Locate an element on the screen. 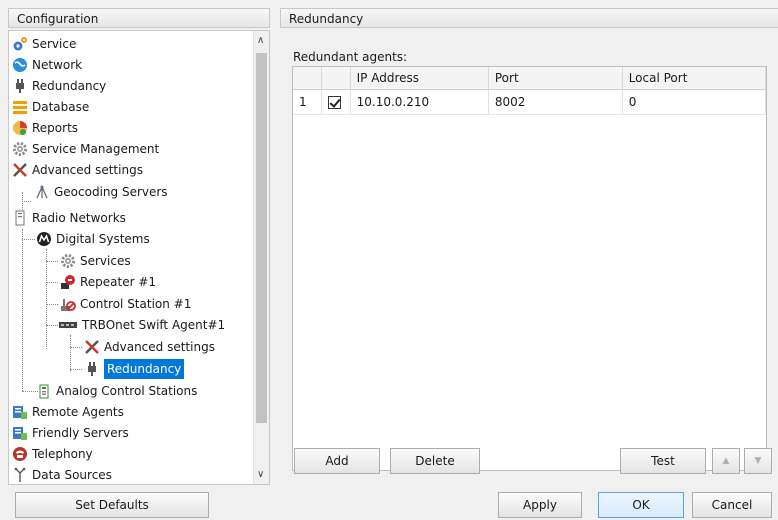 The image size is (778, 520). tree-item-label: Geocoding Servers is located at coordinates (111, 192).